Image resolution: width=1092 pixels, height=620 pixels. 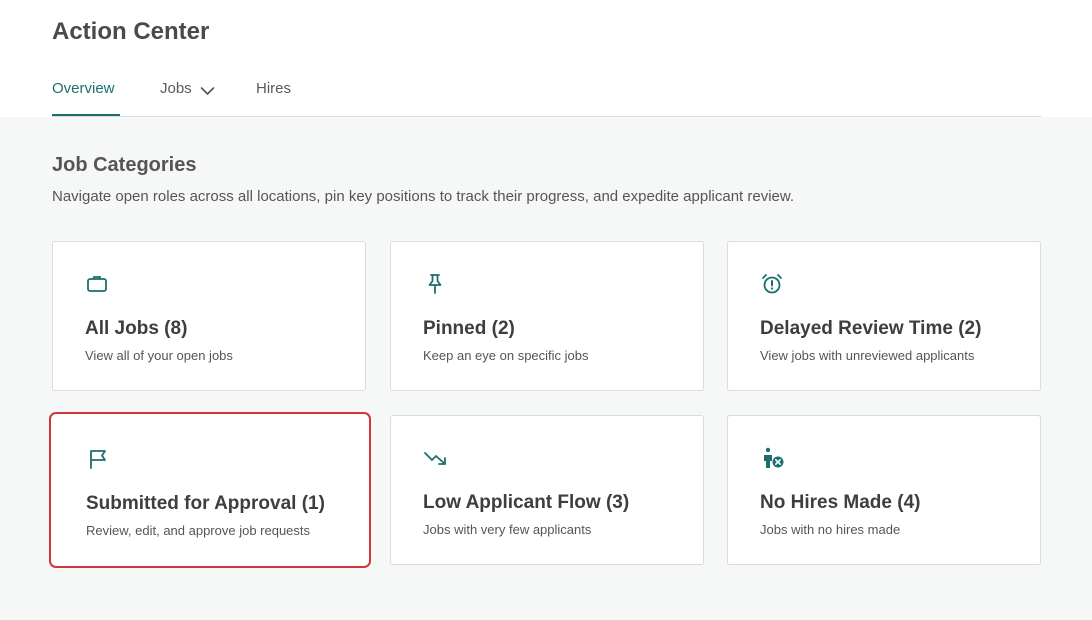 I want to click on tab-hires: Hires, so click(x=273, y=97).